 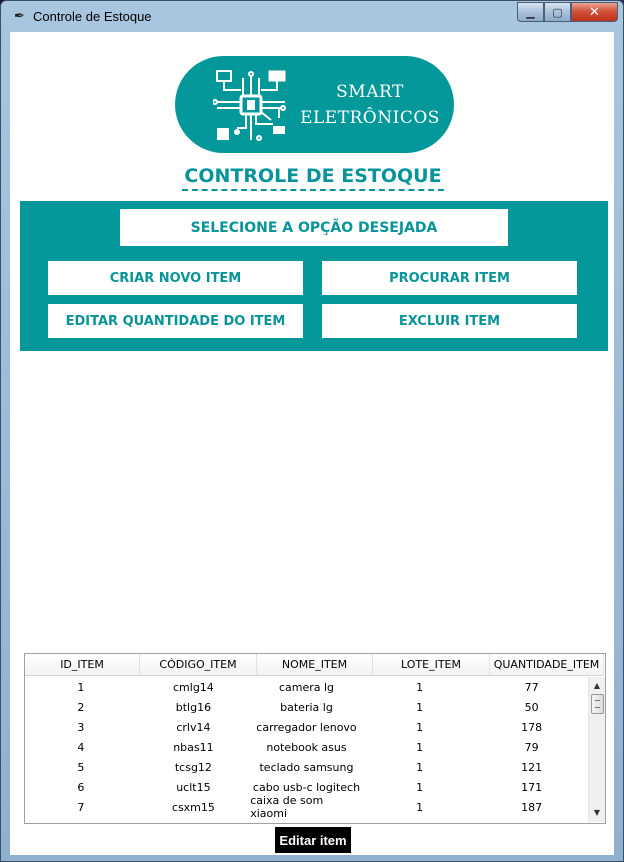 I want to click on create-item-button: CRIAR NOVO ITEM, so click(x=175, y=278).